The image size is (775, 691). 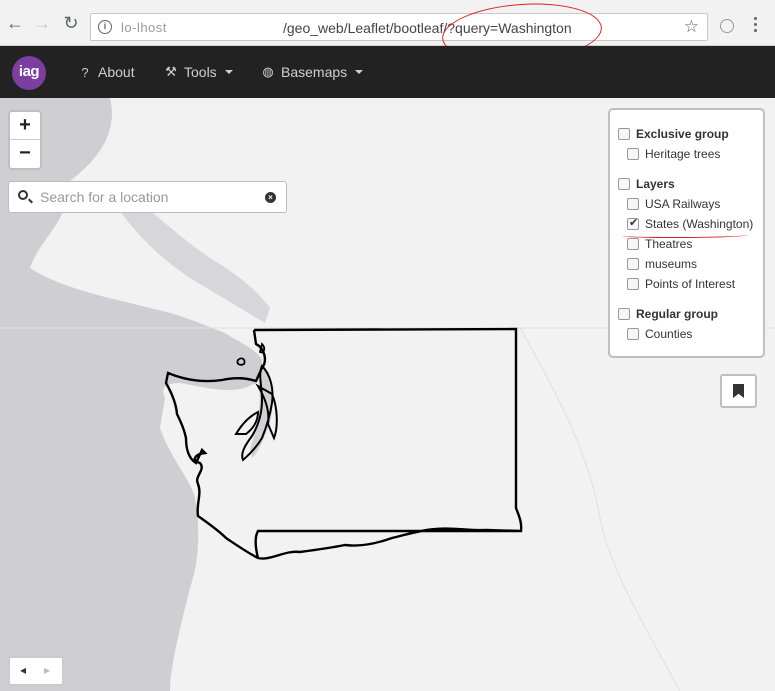 I want to click on globe-icon: ◍, so click(x=268, y=71).